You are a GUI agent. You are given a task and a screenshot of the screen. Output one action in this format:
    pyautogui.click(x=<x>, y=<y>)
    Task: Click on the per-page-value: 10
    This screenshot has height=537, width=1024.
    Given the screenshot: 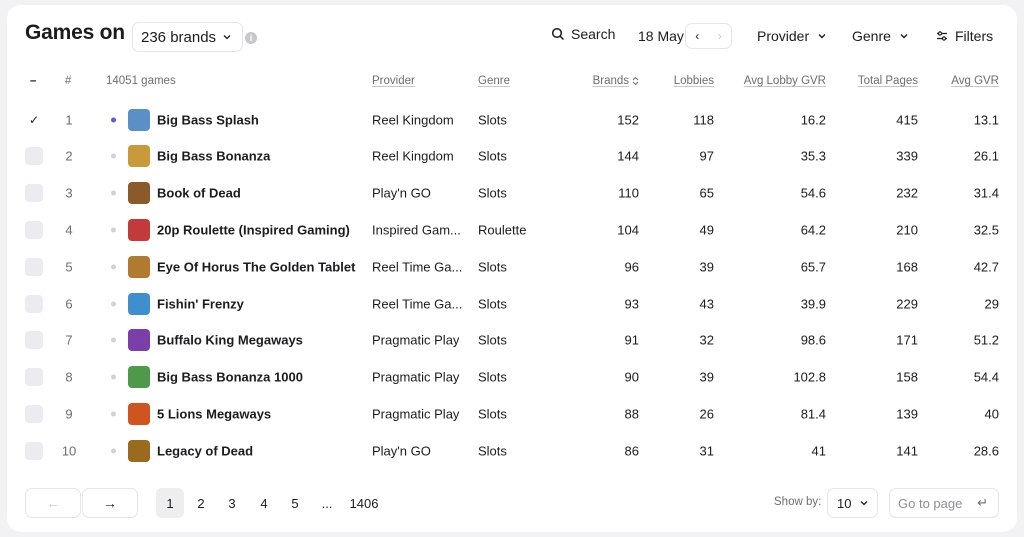 What is the action you would take?
    pyautogui.click(x=844, y=503)
    